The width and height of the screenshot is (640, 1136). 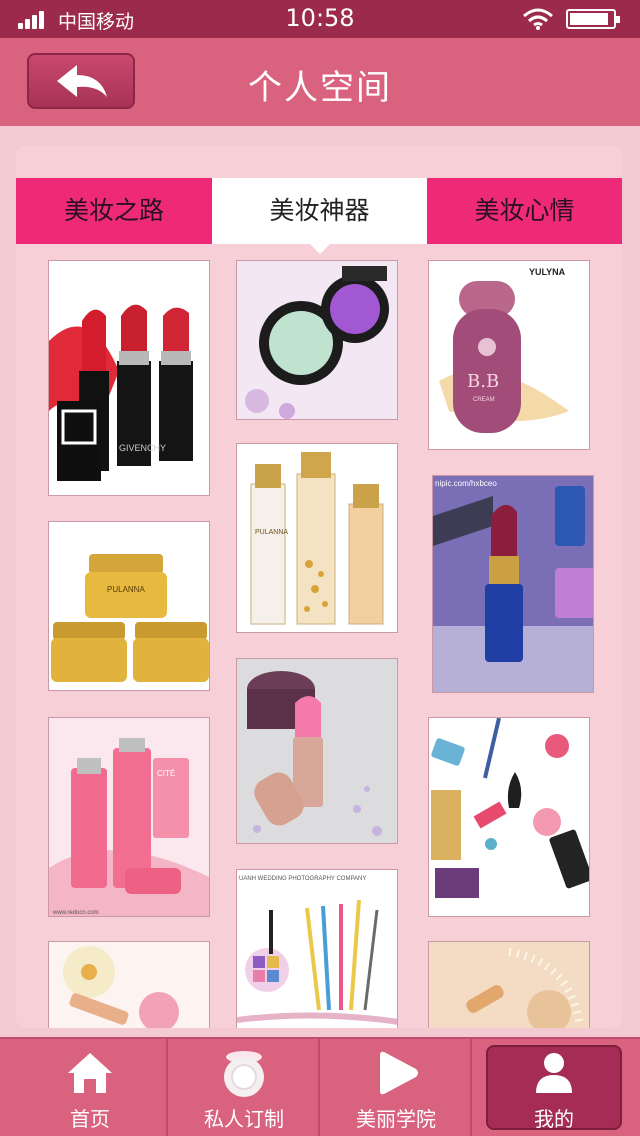 I want to click on product-card-eyeshadow, so click(x=317, y=340).